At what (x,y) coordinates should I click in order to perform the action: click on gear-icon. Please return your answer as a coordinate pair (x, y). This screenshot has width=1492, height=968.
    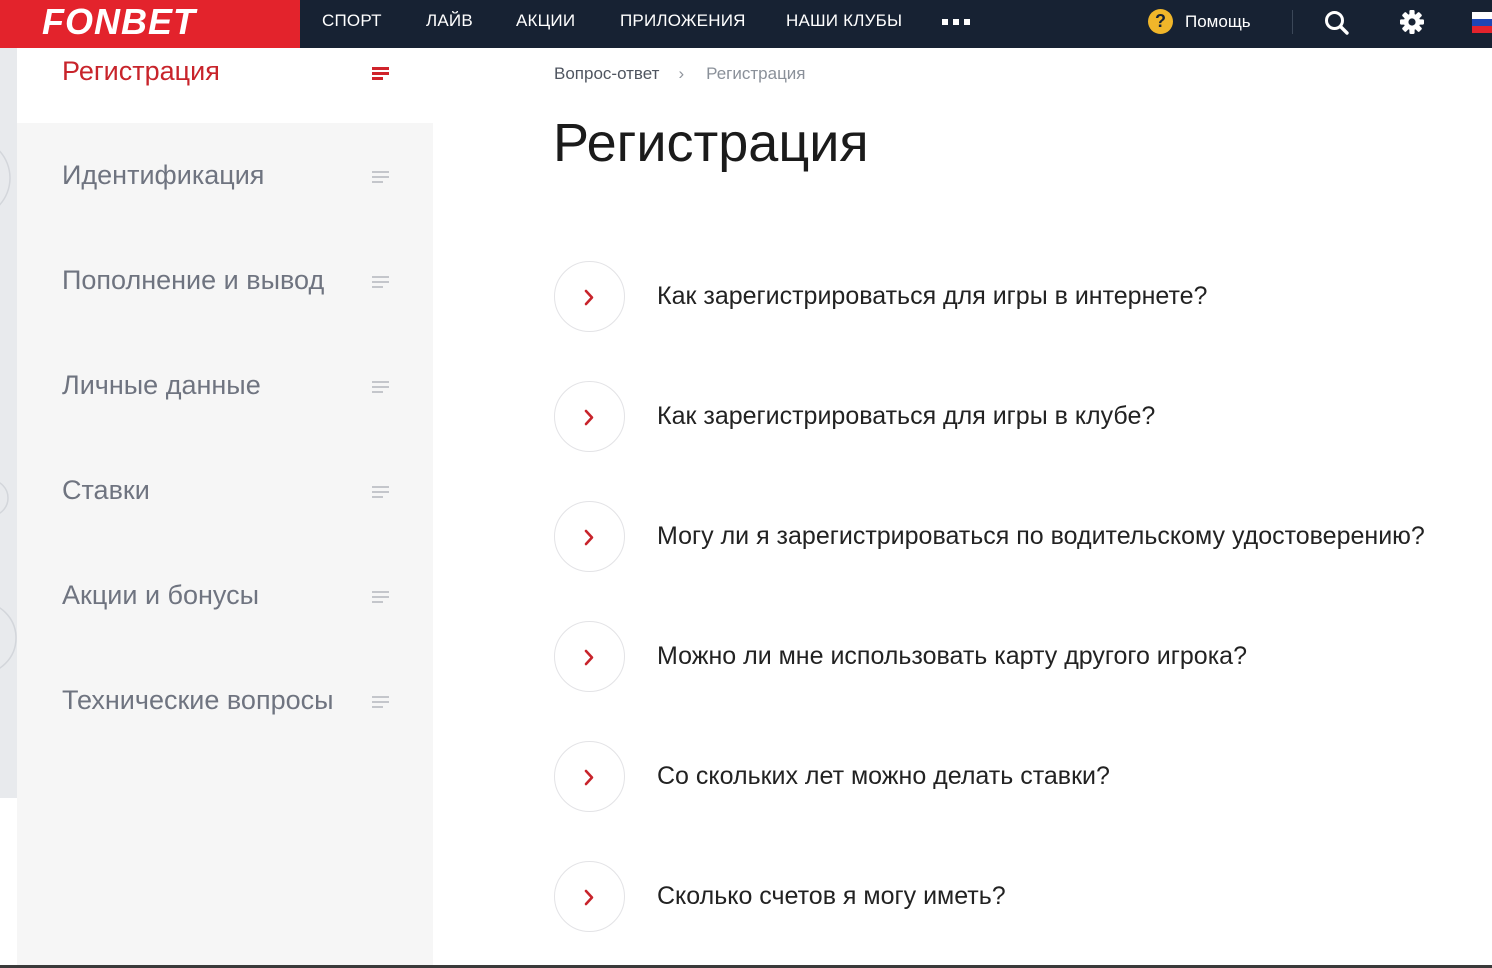
    Looking at the image, I should click on (1412, 23).